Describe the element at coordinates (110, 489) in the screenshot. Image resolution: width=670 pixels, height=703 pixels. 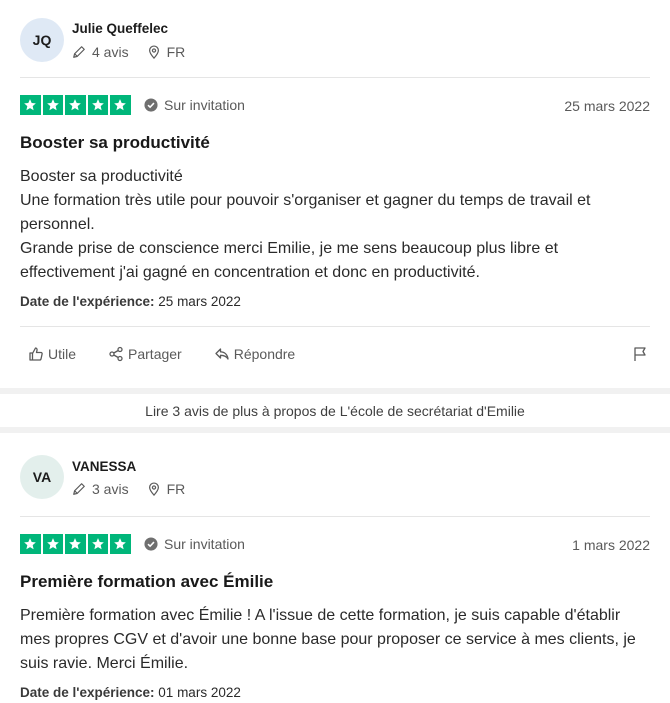
I see `review-count-label: 3 avis` at that location.